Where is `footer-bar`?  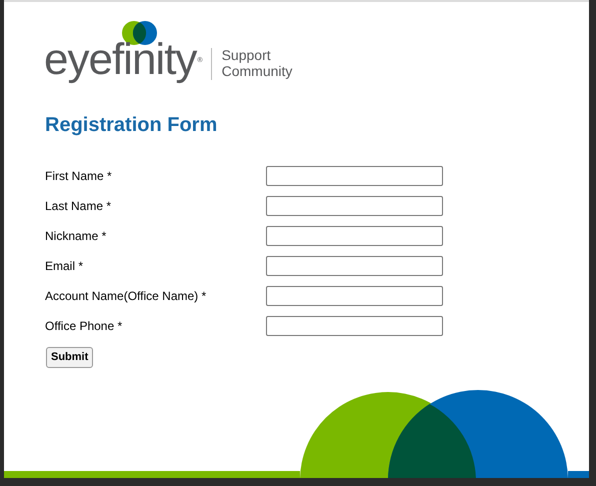
footer-bar is located at coordinates (578, 474).